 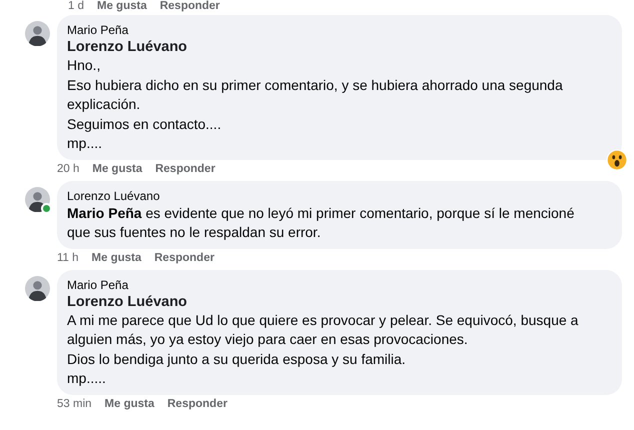 What do you see at coordinates (321, 223) in the screenshot?
I see `comment-text: Mario Peña es evidente que no leyó mi primer comentario, porque sí le mencioné que sus fuentes no le respaldan su error.` at bounding box center [321, 223].